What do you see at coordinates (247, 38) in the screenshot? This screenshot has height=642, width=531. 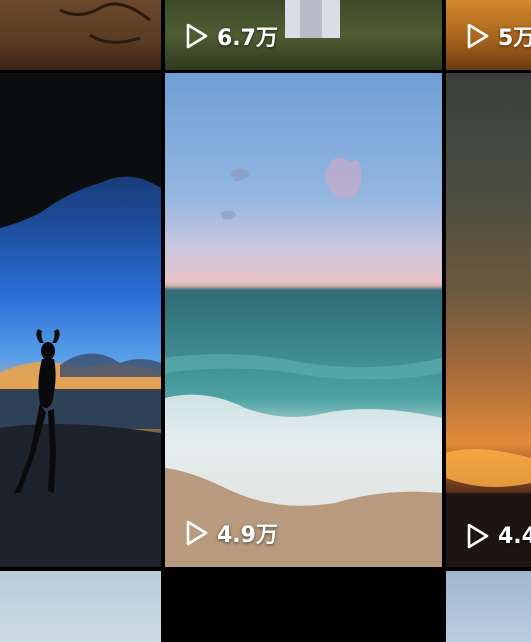 I see `play-count-label: 6.7万` at bounding box center [247, 38].